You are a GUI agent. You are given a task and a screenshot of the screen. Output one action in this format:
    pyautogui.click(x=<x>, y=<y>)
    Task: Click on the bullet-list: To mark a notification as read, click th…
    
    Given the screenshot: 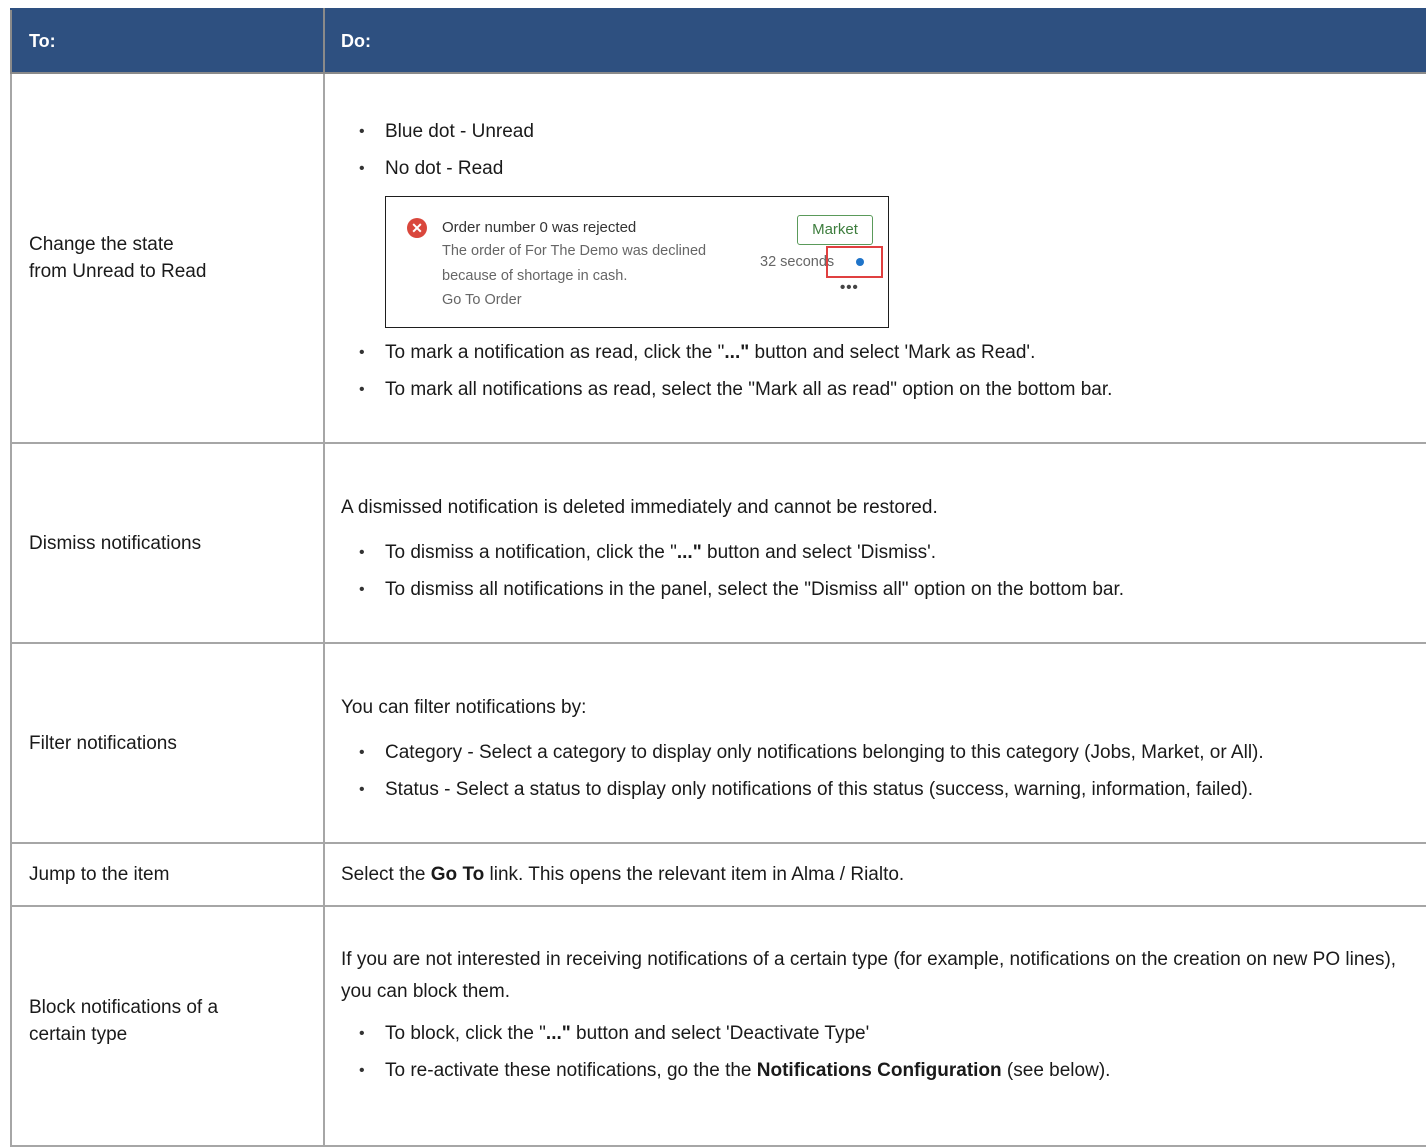 What is the action you would take?
    pyautogui.click(x=879, y=371)
    